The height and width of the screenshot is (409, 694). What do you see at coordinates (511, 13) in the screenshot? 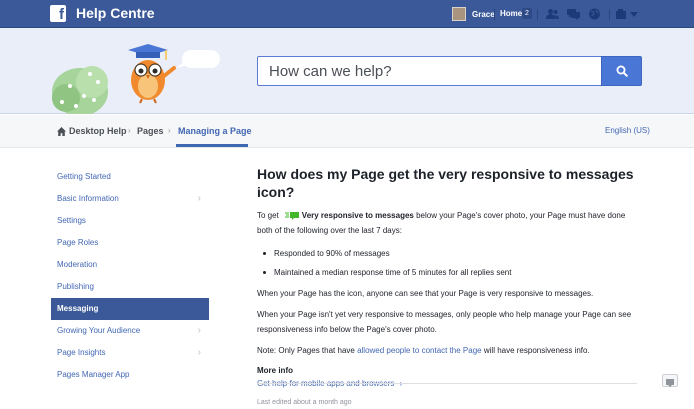
I see `home-link: Home` at bounding box center [511, 13].